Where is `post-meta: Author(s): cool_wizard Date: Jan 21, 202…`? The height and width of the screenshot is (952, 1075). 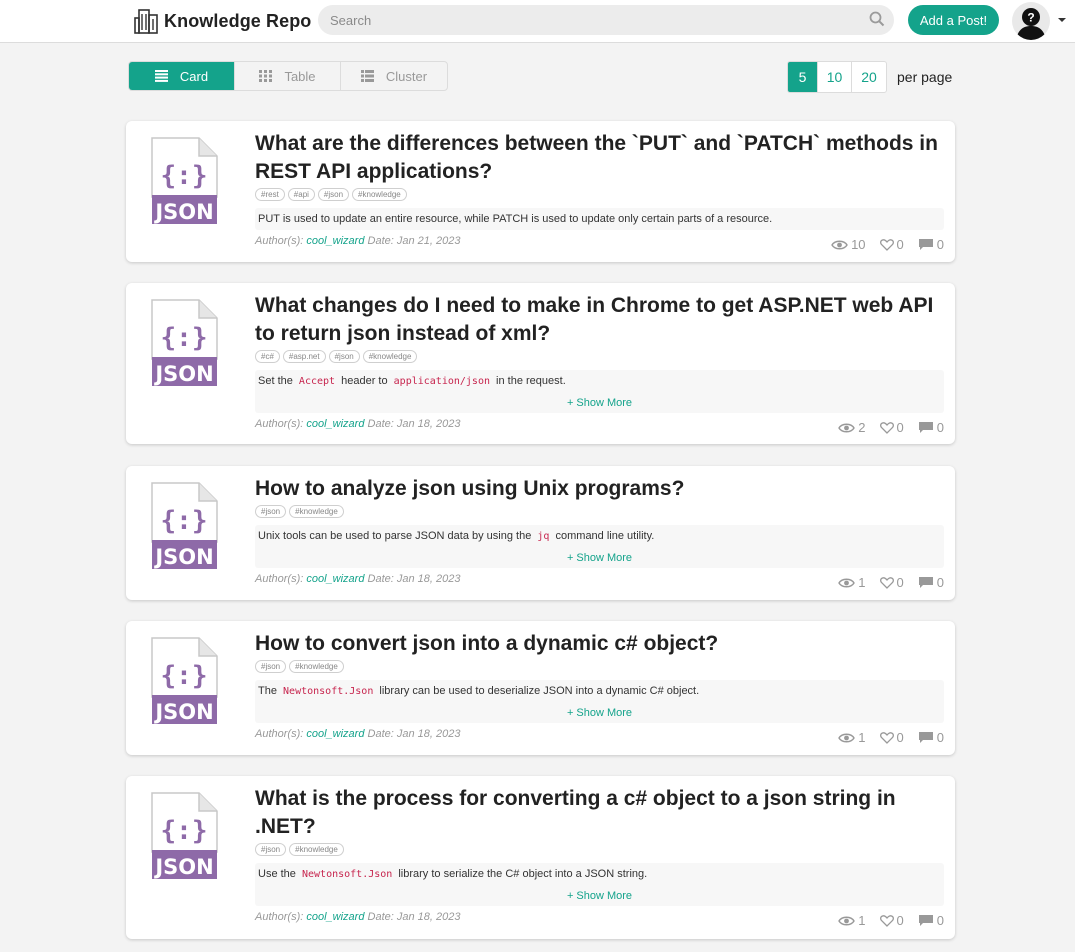 post-meta: Author(s): cool_wizard Date: Jan 21, 202… is located at coordinates (357, 241).